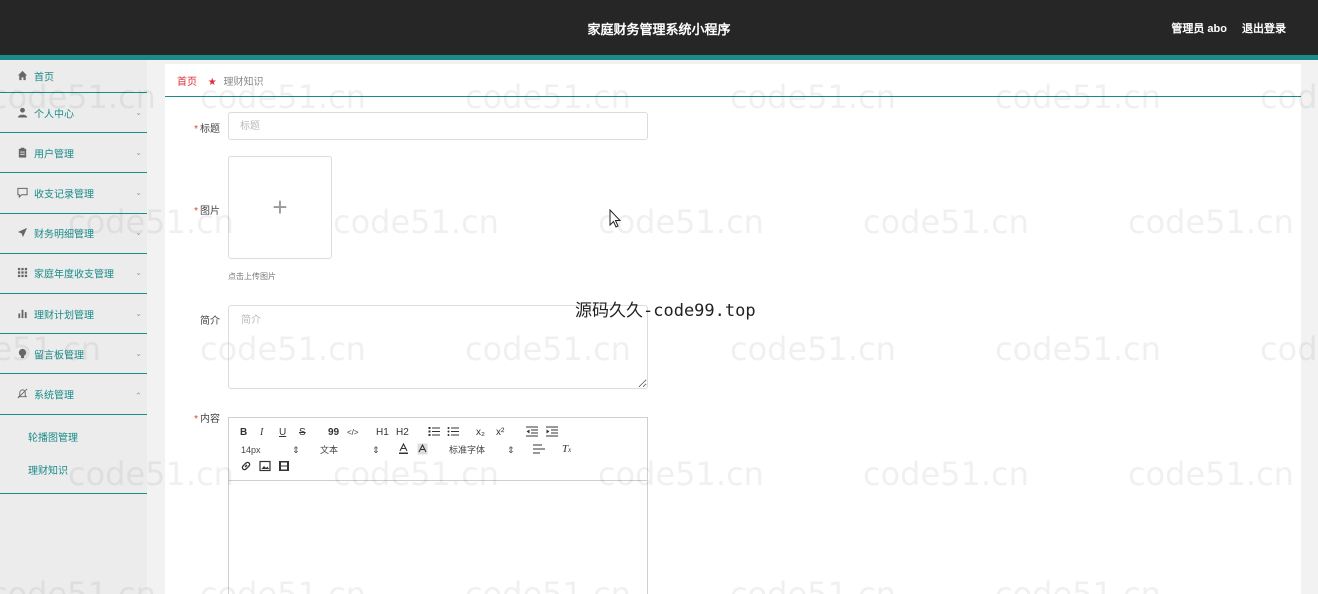 Image resolution: width=1318 pixels, height=594 pixels. I want to click on scroll-gutter, so click(1309, 329).